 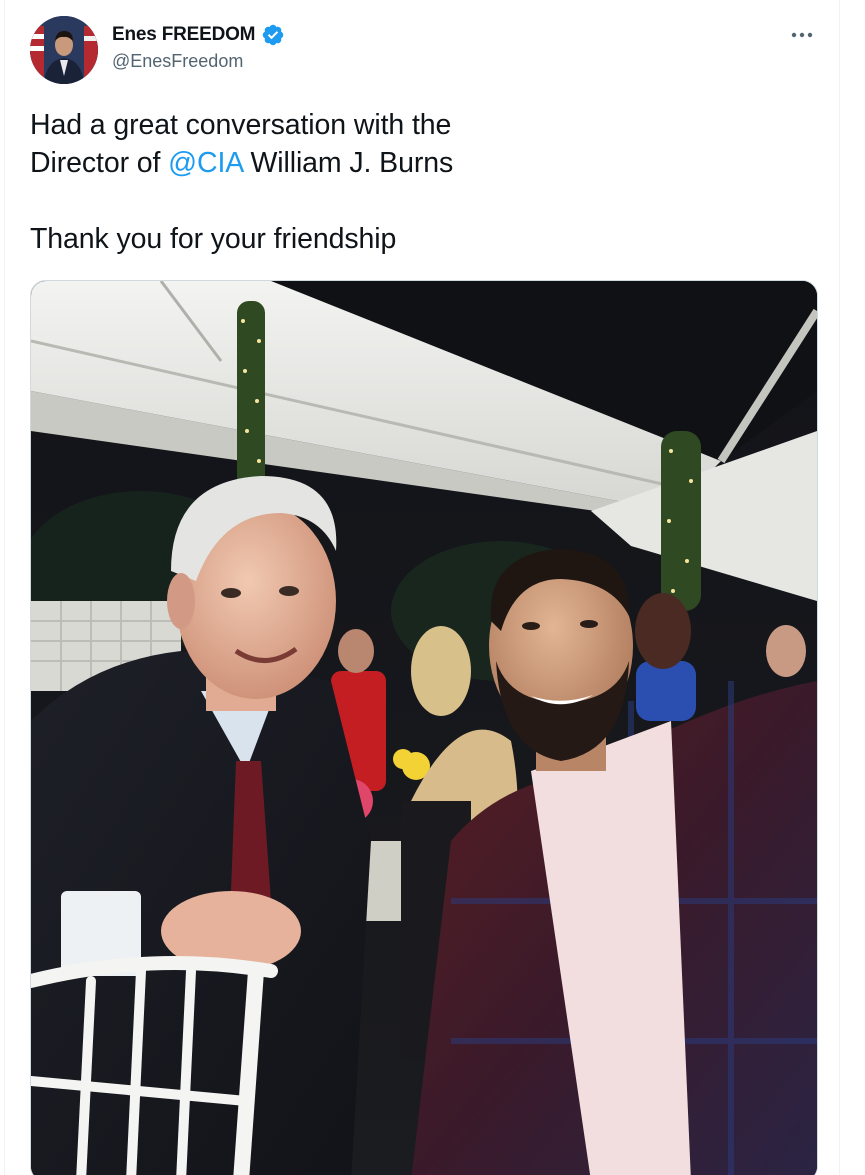 I want to click on tweet-line-3: Thank you for your friendship, so click(x=213, y=239).